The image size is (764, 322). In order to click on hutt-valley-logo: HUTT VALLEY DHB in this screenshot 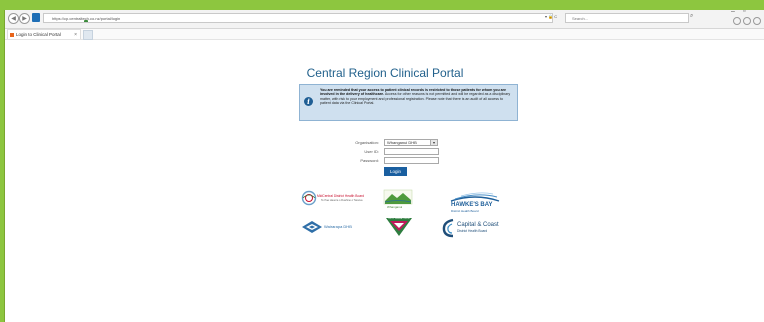, I will do `click(399, 228)`.